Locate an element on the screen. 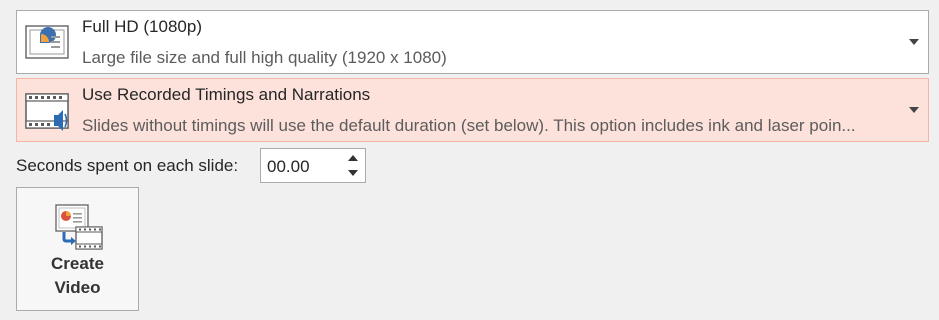 This screenshot has width=939, height=320. create-video-button: Create Video is located at coordinates (77, 249).